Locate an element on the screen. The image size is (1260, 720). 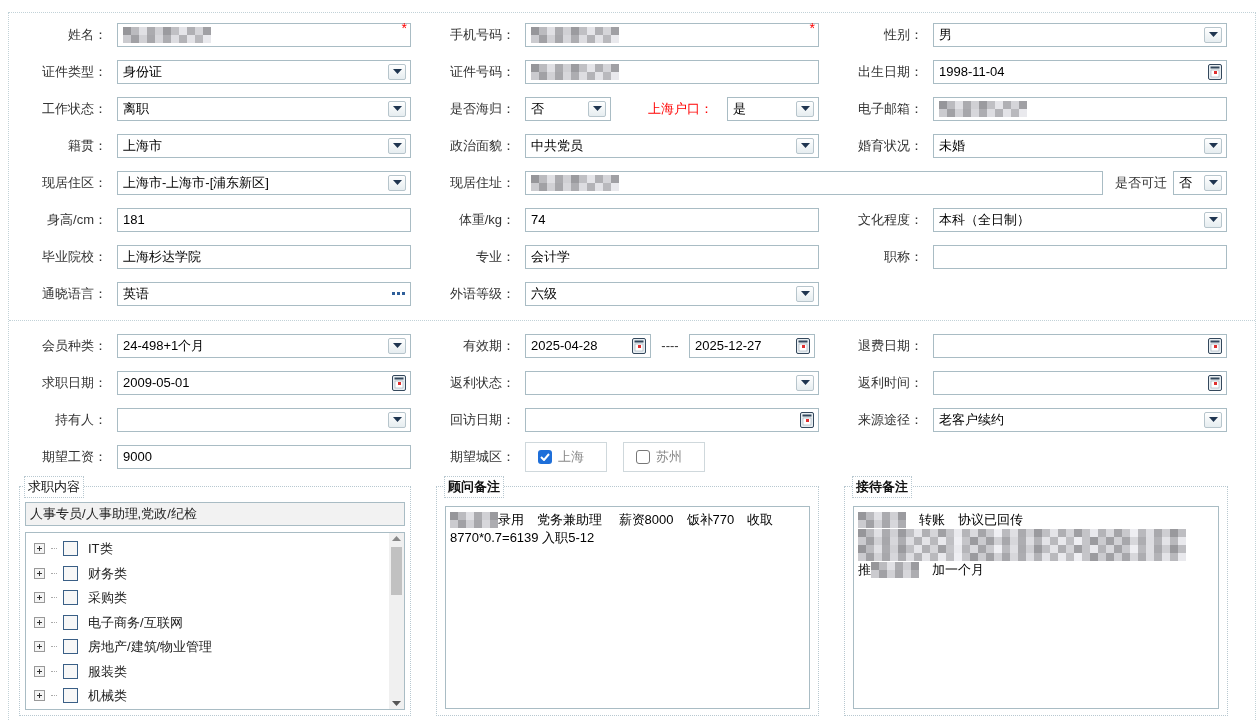
select-field: 上海市-上海市-[浦东新区] is located at coordinates (264, 182).